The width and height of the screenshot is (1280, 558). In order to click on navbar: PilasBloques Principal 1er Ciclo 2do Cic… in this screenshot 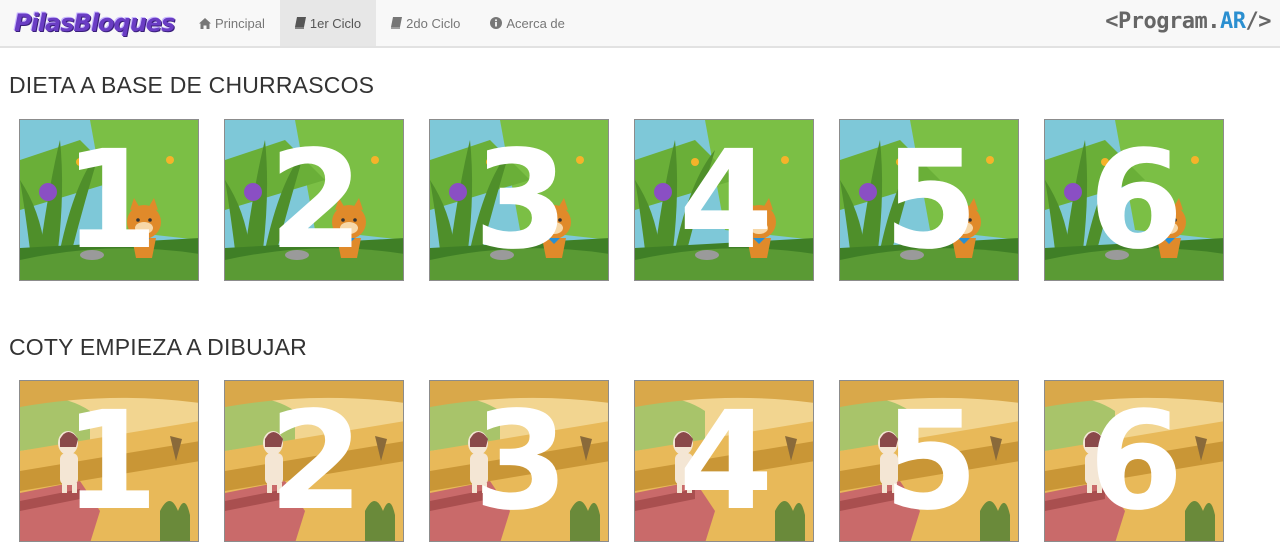, I will do `click(640, 24)`.